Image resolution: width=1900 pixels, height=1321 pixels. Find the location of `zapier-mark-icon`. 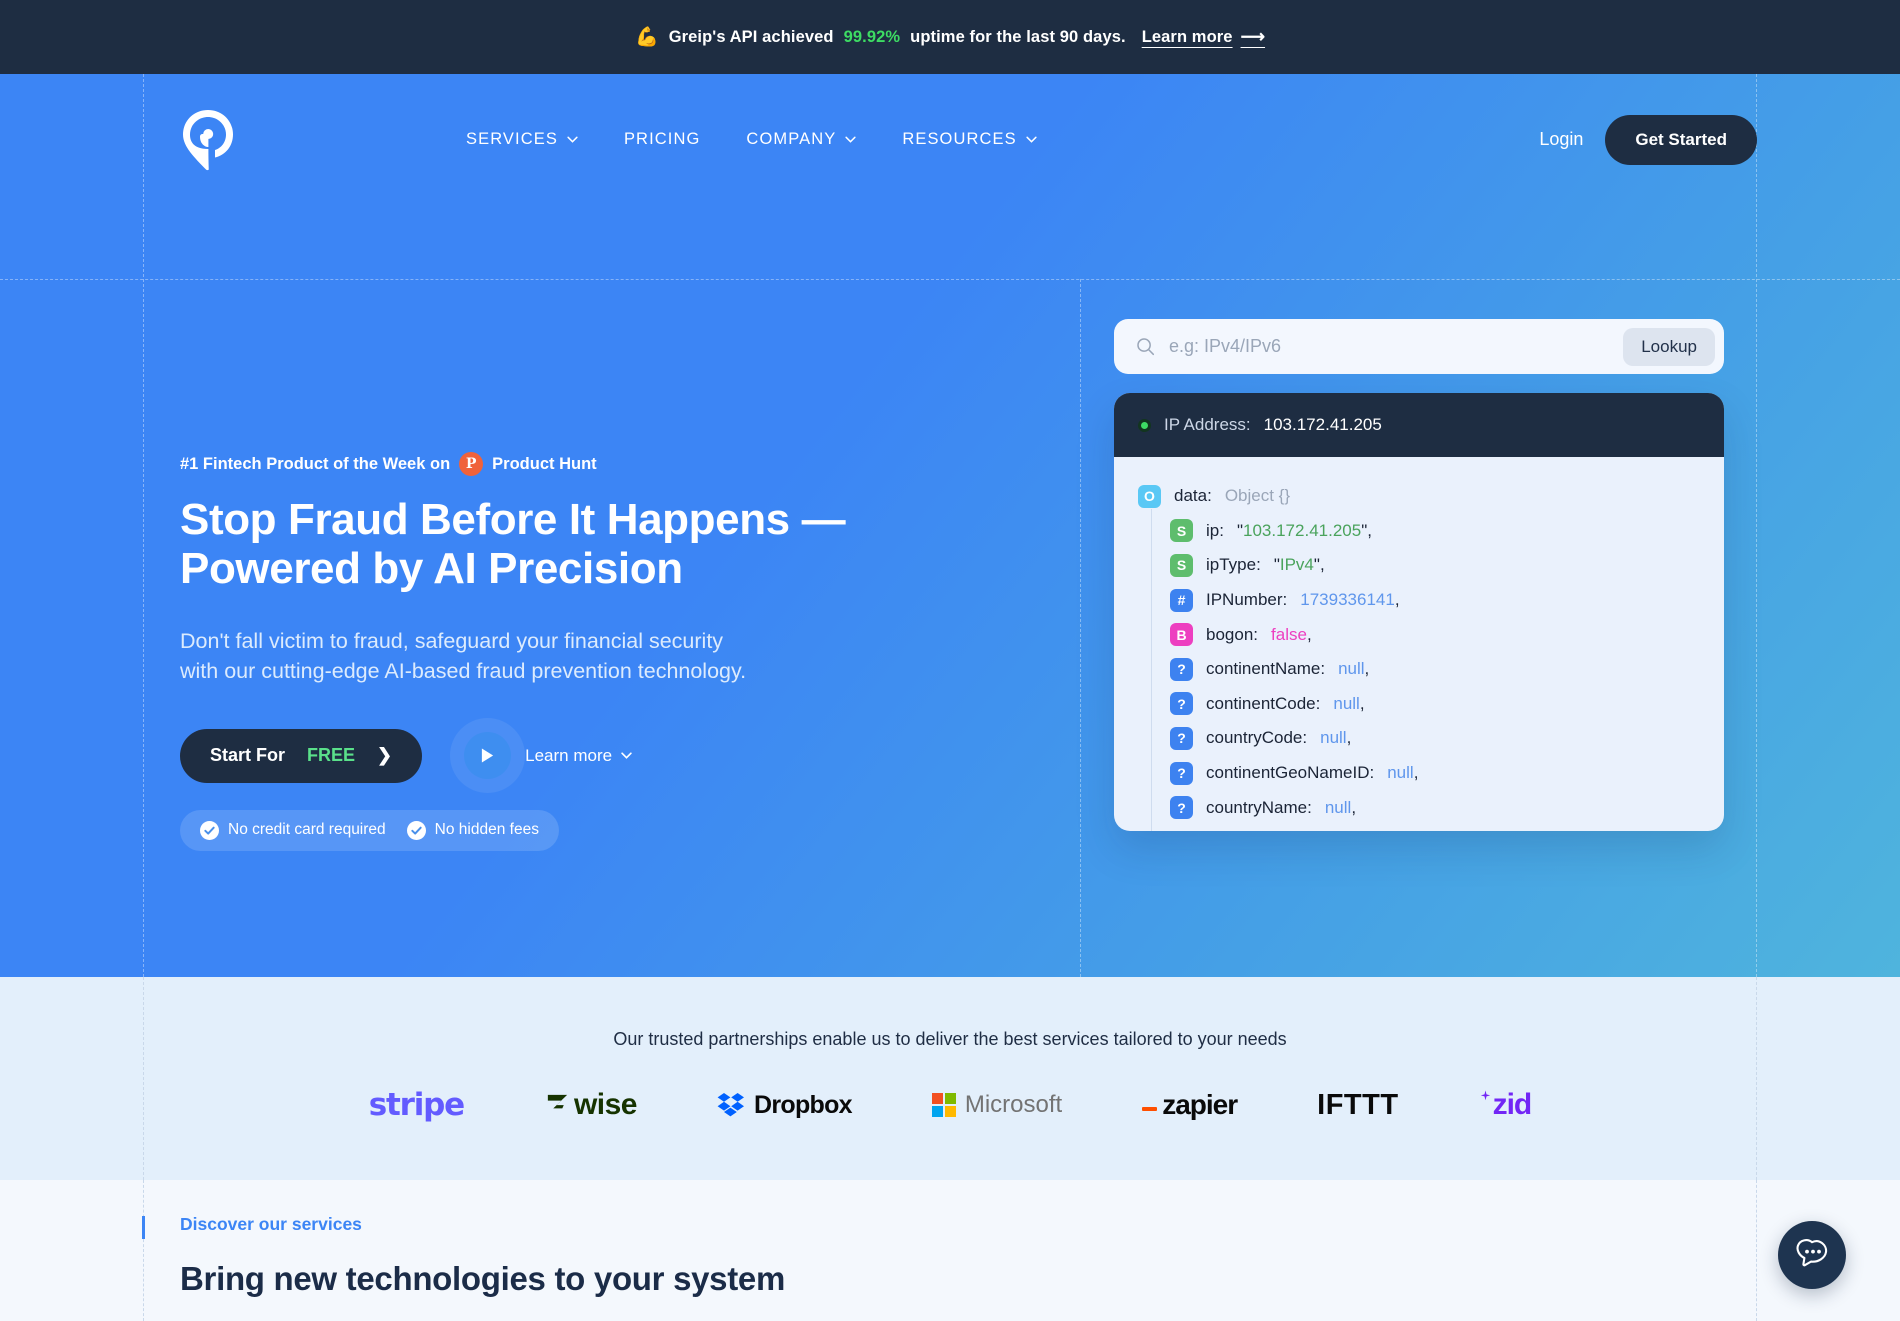

zapier-mark-icon is located at coordinates (1150, 1109).